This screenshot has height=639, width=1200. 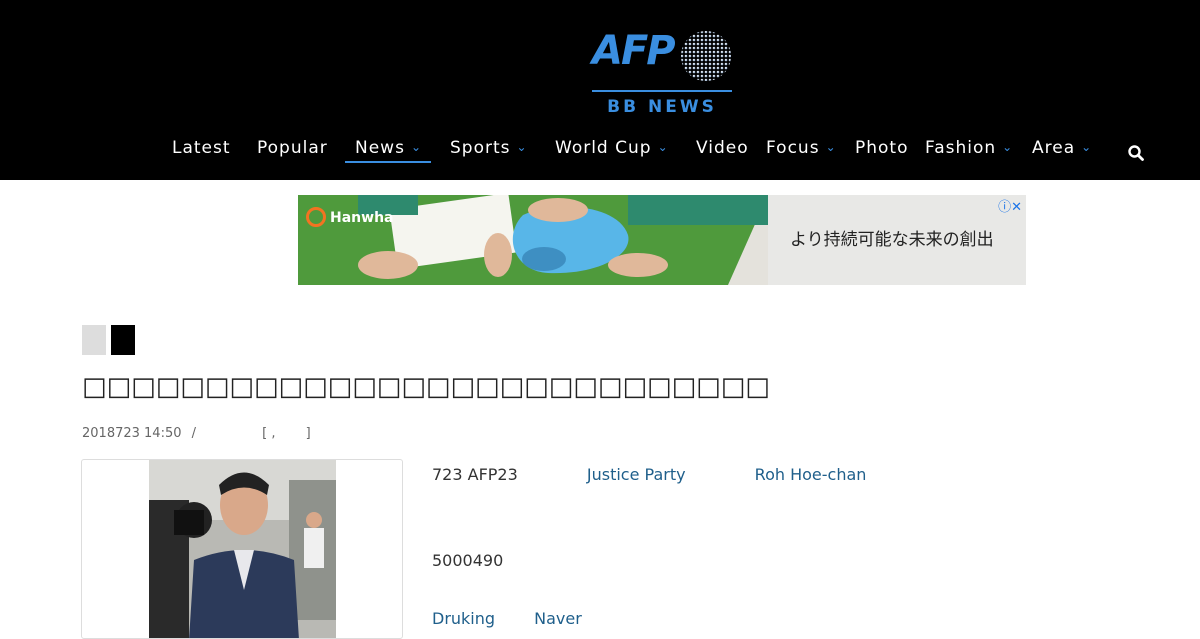 What do you see at coordinates (316, 217) in the screenshot?
I see `hanwha-logo-icon` at bounding box center [316, 217].